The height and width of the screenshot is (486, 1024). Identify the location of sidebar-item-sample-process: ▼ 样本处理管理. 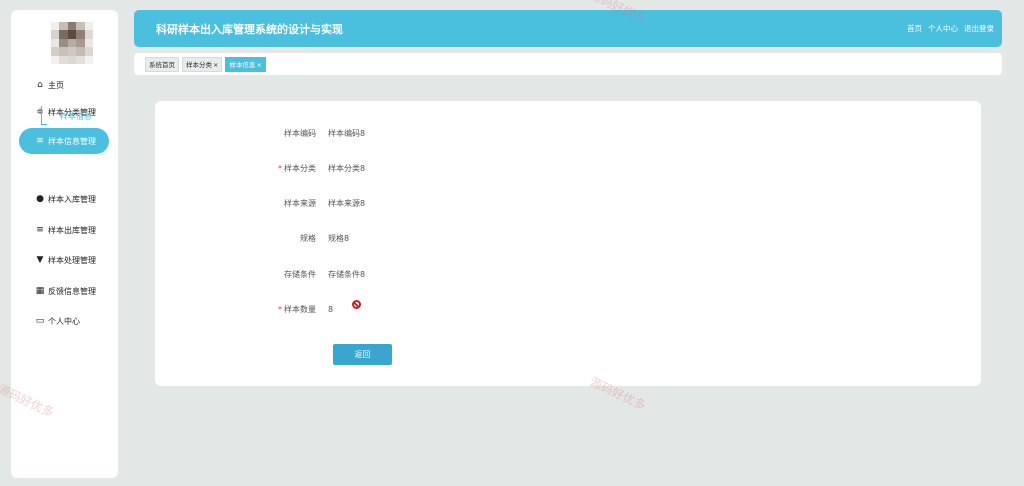
(64, 260).